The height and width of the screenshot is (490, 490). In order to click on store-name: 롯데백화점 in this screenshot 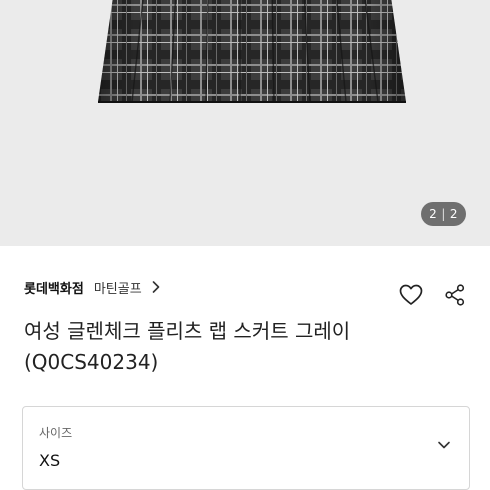, I will do `click(54, 287)`.